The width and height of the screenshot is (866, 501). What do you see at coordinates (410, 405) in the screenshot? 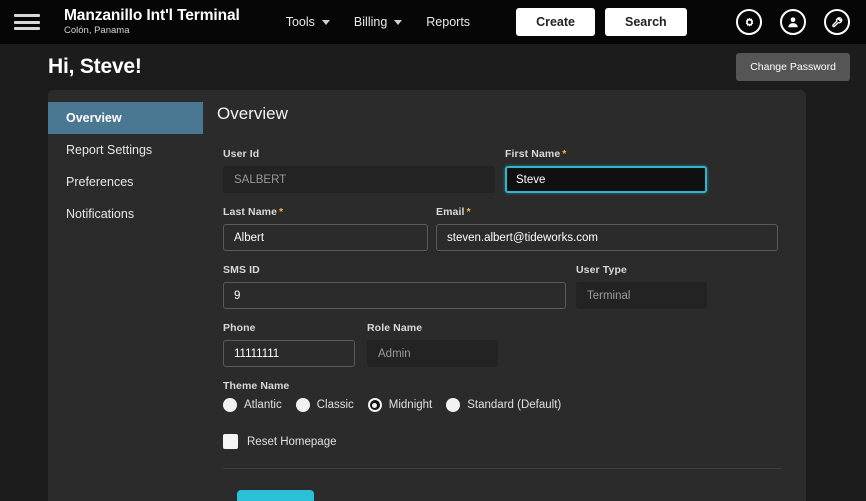
I see `radio-label: Midnight` at bounding box center [410, 405].